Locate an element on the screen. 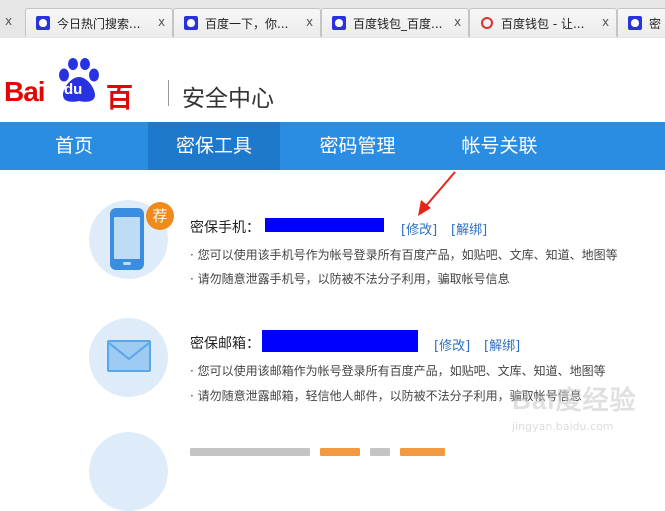 This screenshot has width=665, height=511. redacted-email-address is located at coordinates (340, 341).